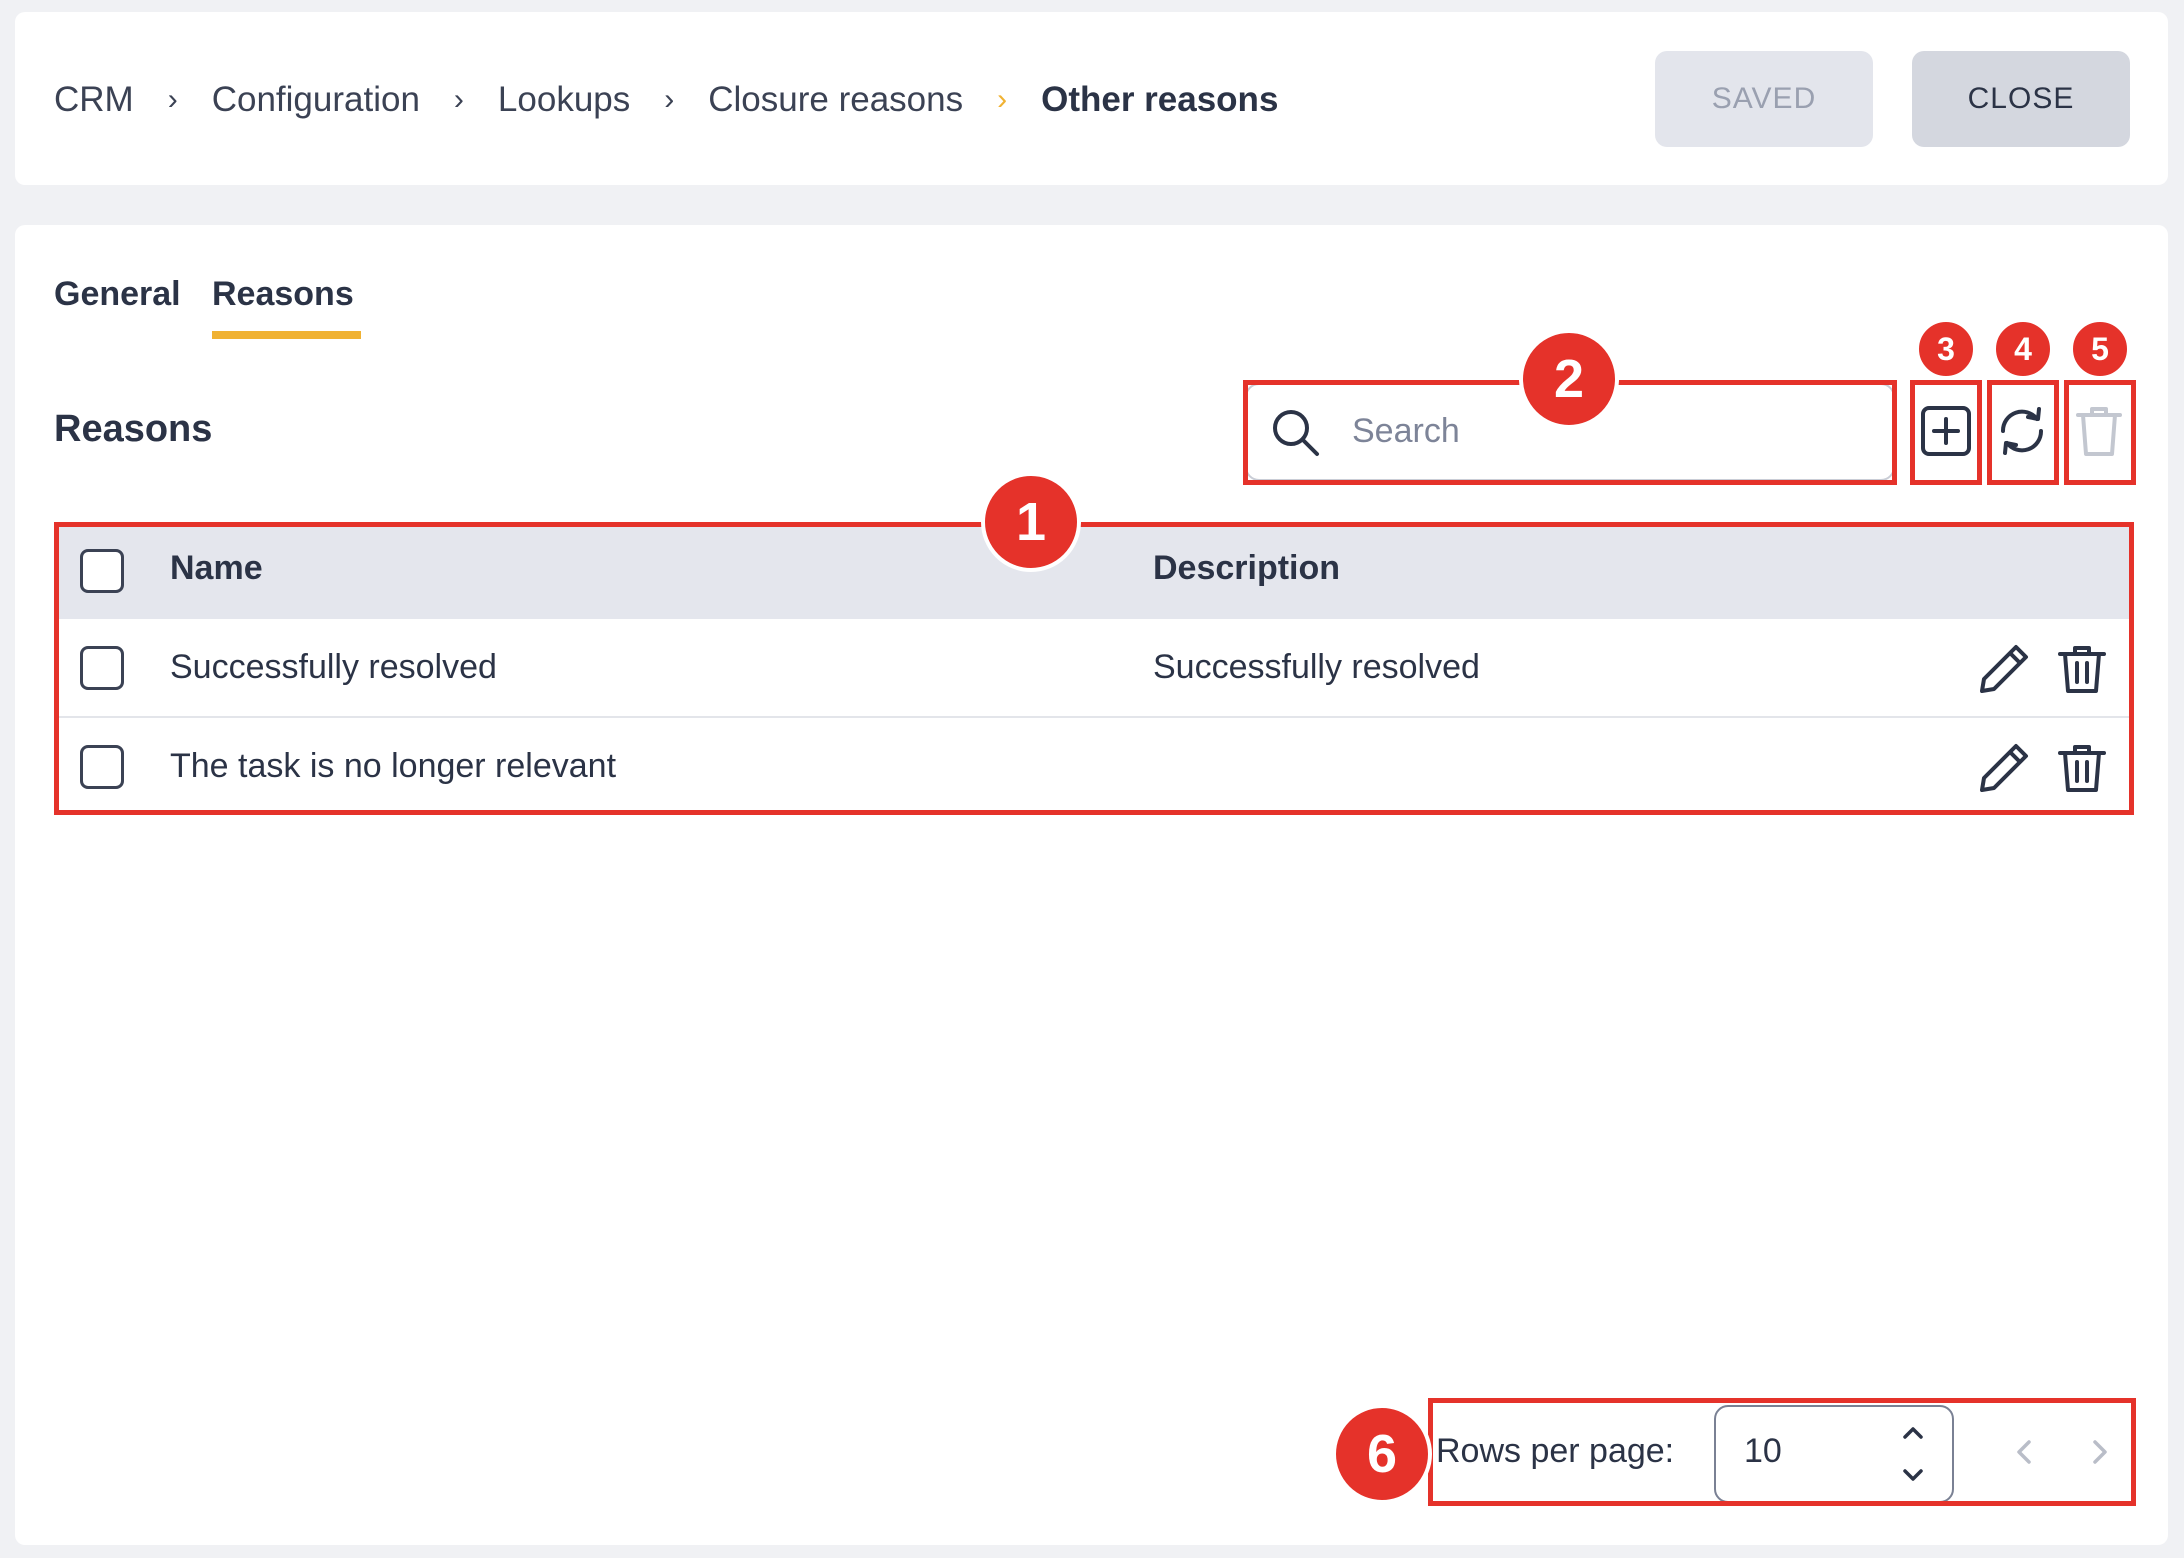 Image resolution: width=2184 pixels, height=1558 pixels. What do you see at coordinates (1782, 1452) in the screenshot?
I see `annotation-box-pagination` at bounding box center [1782, 1452].